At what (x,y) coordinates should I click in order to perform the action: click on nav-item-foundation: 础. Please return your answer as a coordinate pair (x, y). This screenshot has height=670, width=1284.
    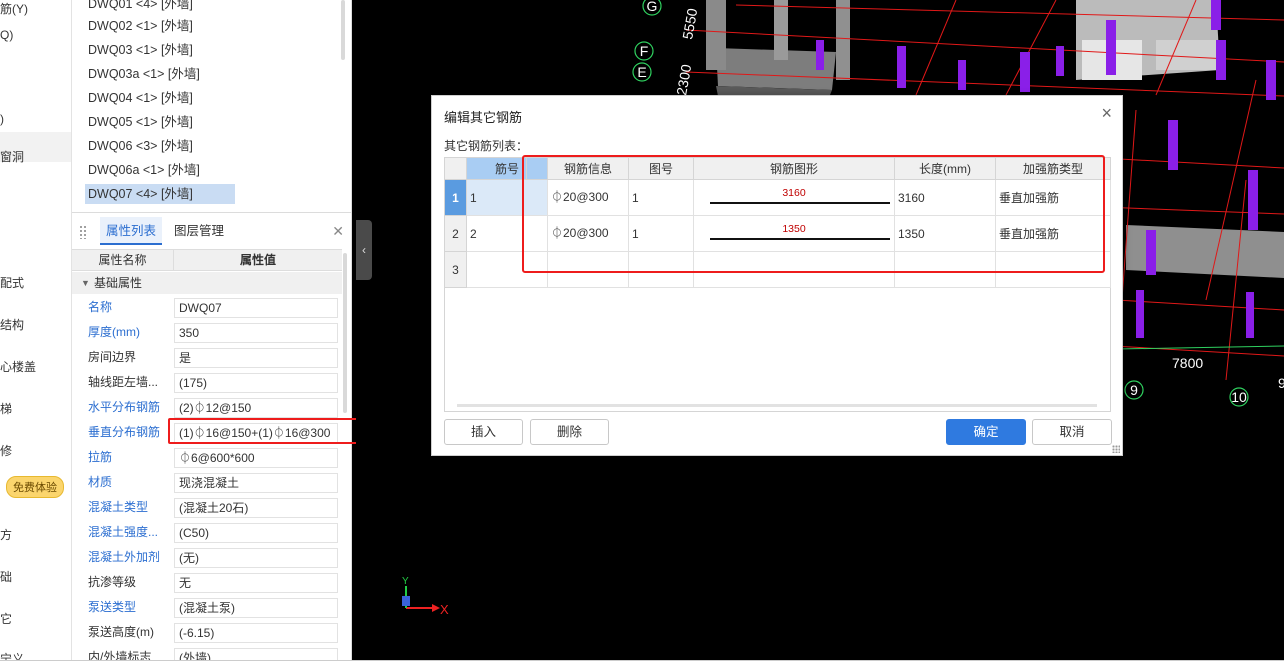
    Looking at the image, I should click on (6, 576).